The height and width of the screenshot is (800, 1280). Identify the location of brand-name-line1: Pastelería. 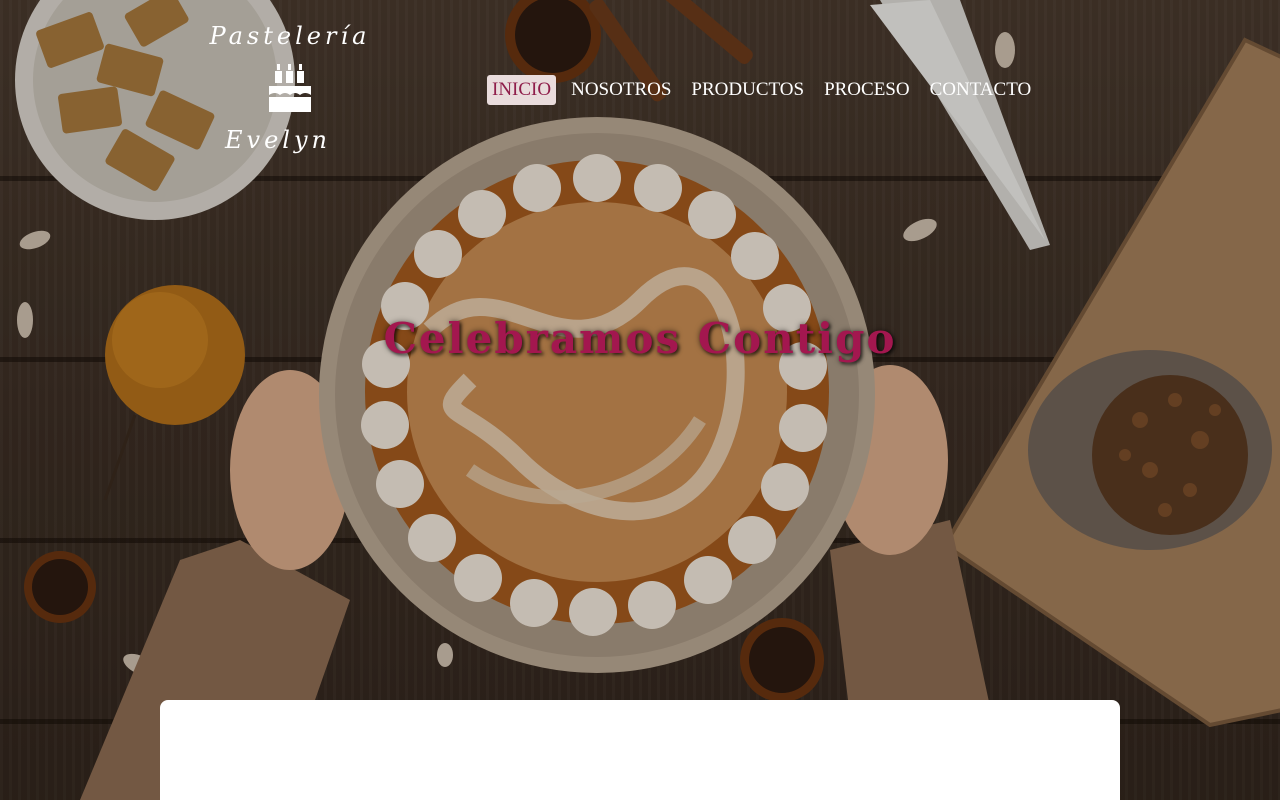
(290, 36).